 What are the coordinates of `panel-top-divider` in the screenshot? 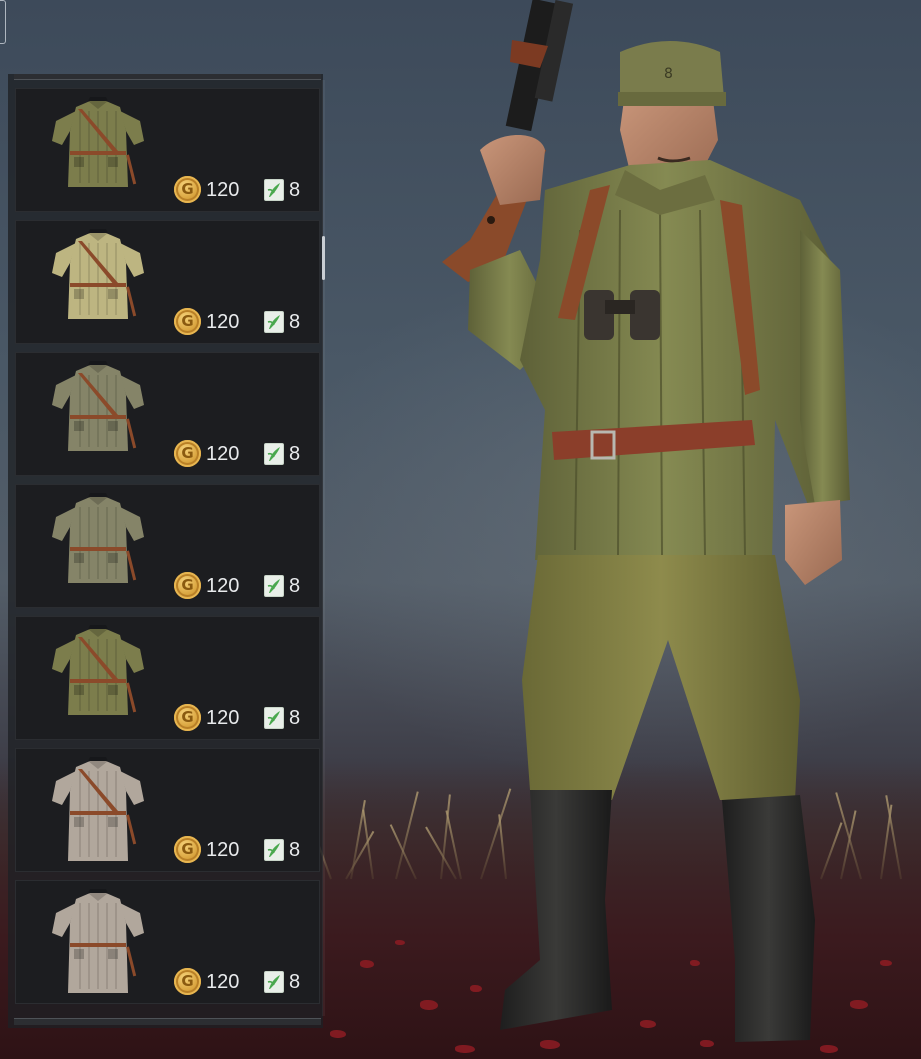 It's located at (167, 77).